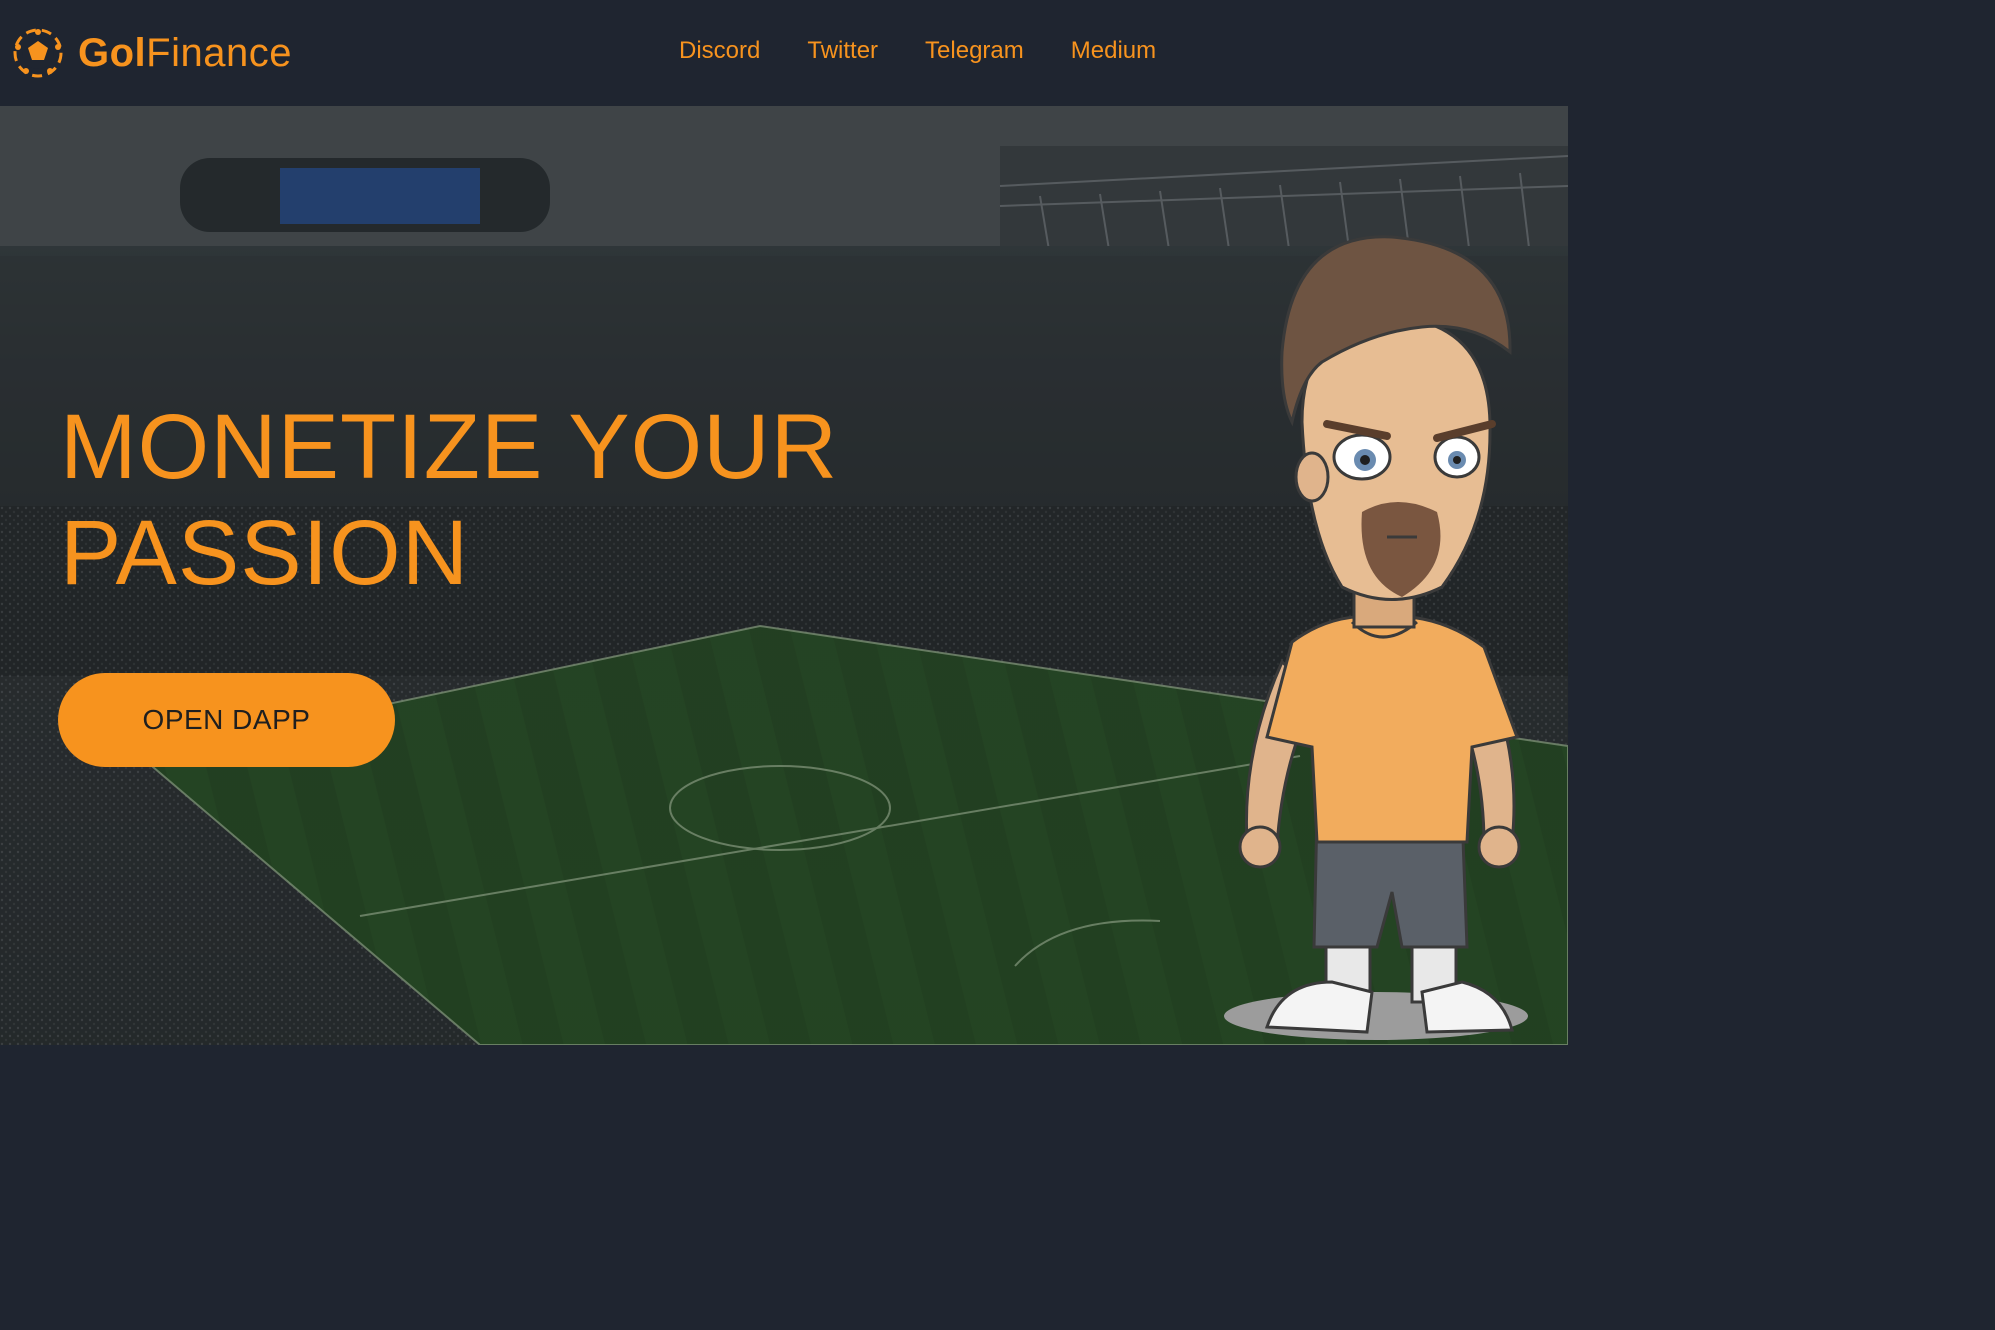  I want to click on soccer-ball-icon, so click(38, 53).